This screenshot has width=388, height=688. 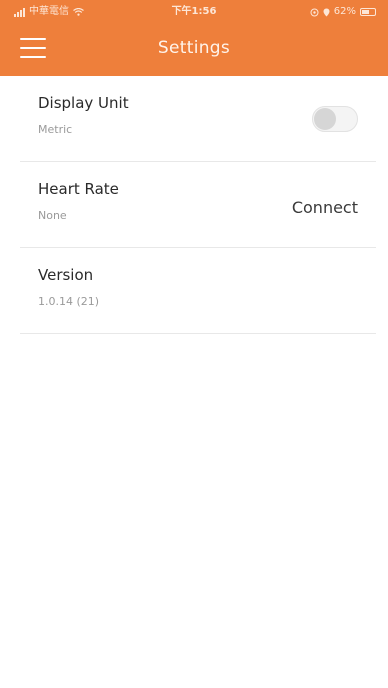 What do you see at coordinates (194, 12) in the screenshot?
I see `status-bar: 中華電信 下午1:56 62%` at bounding box center [194, 12].